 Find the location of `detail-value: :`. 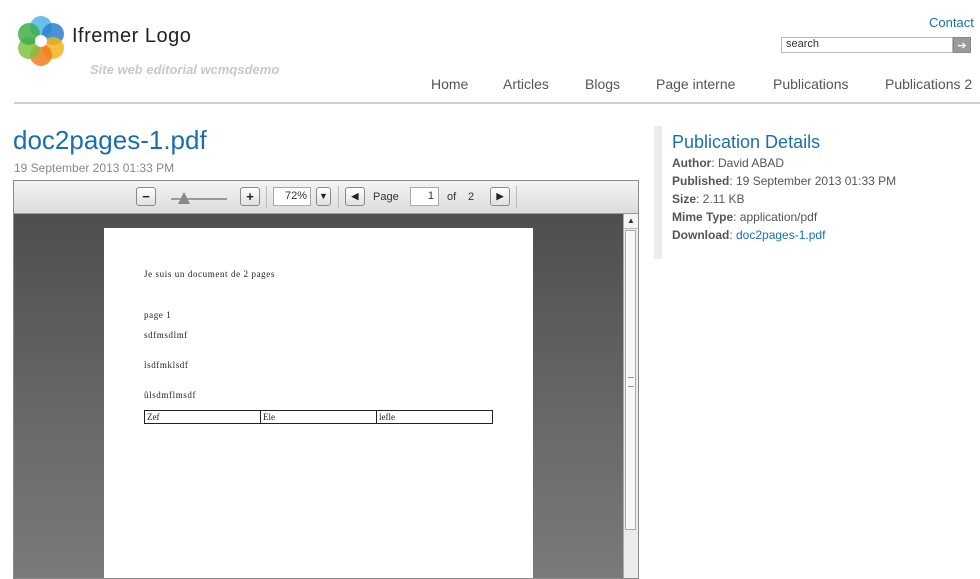

detail-value: : is located at coordinates (732, 235).